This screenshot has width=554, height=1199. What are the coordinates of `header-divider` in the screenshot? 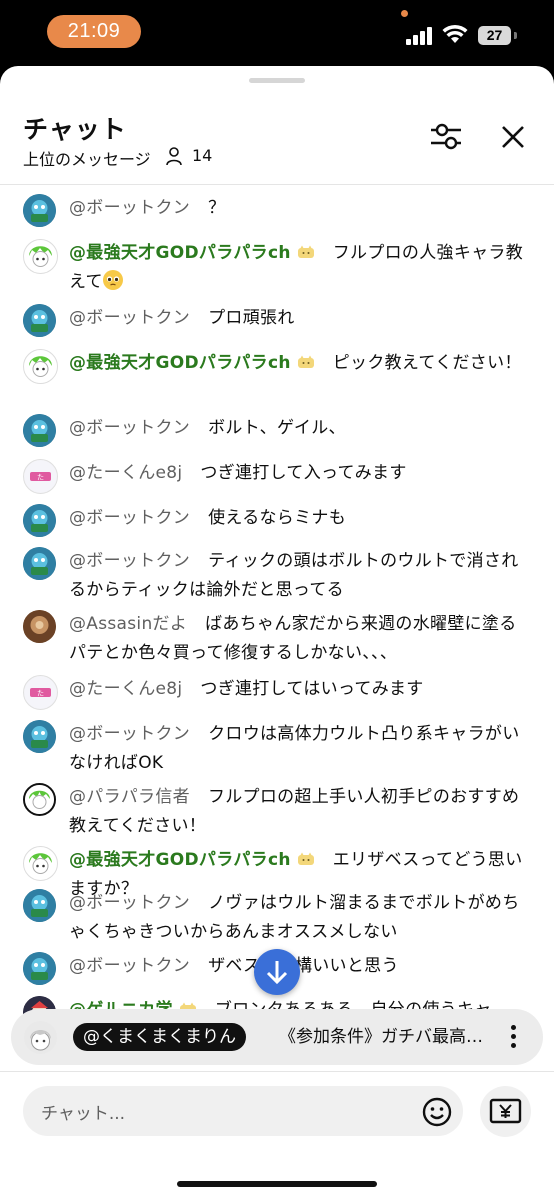 It's located at (277, 184).